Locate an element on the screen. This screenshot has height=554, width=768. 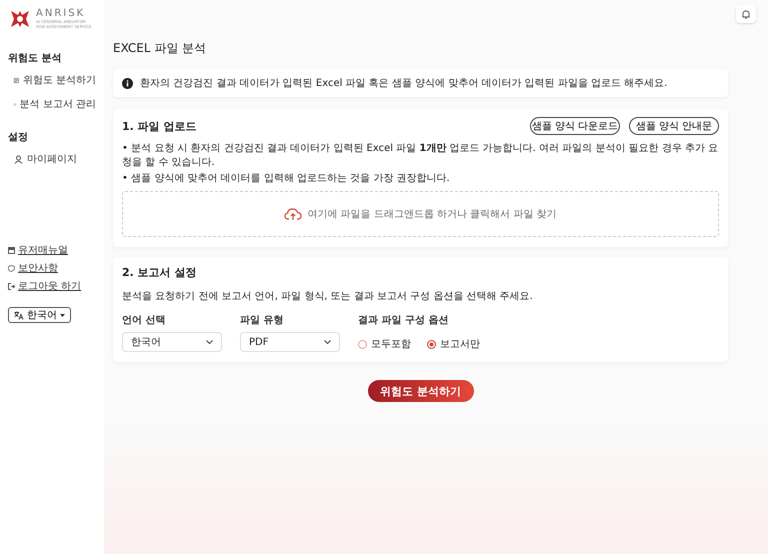
logout-icon is located at coordinates (11, 286).